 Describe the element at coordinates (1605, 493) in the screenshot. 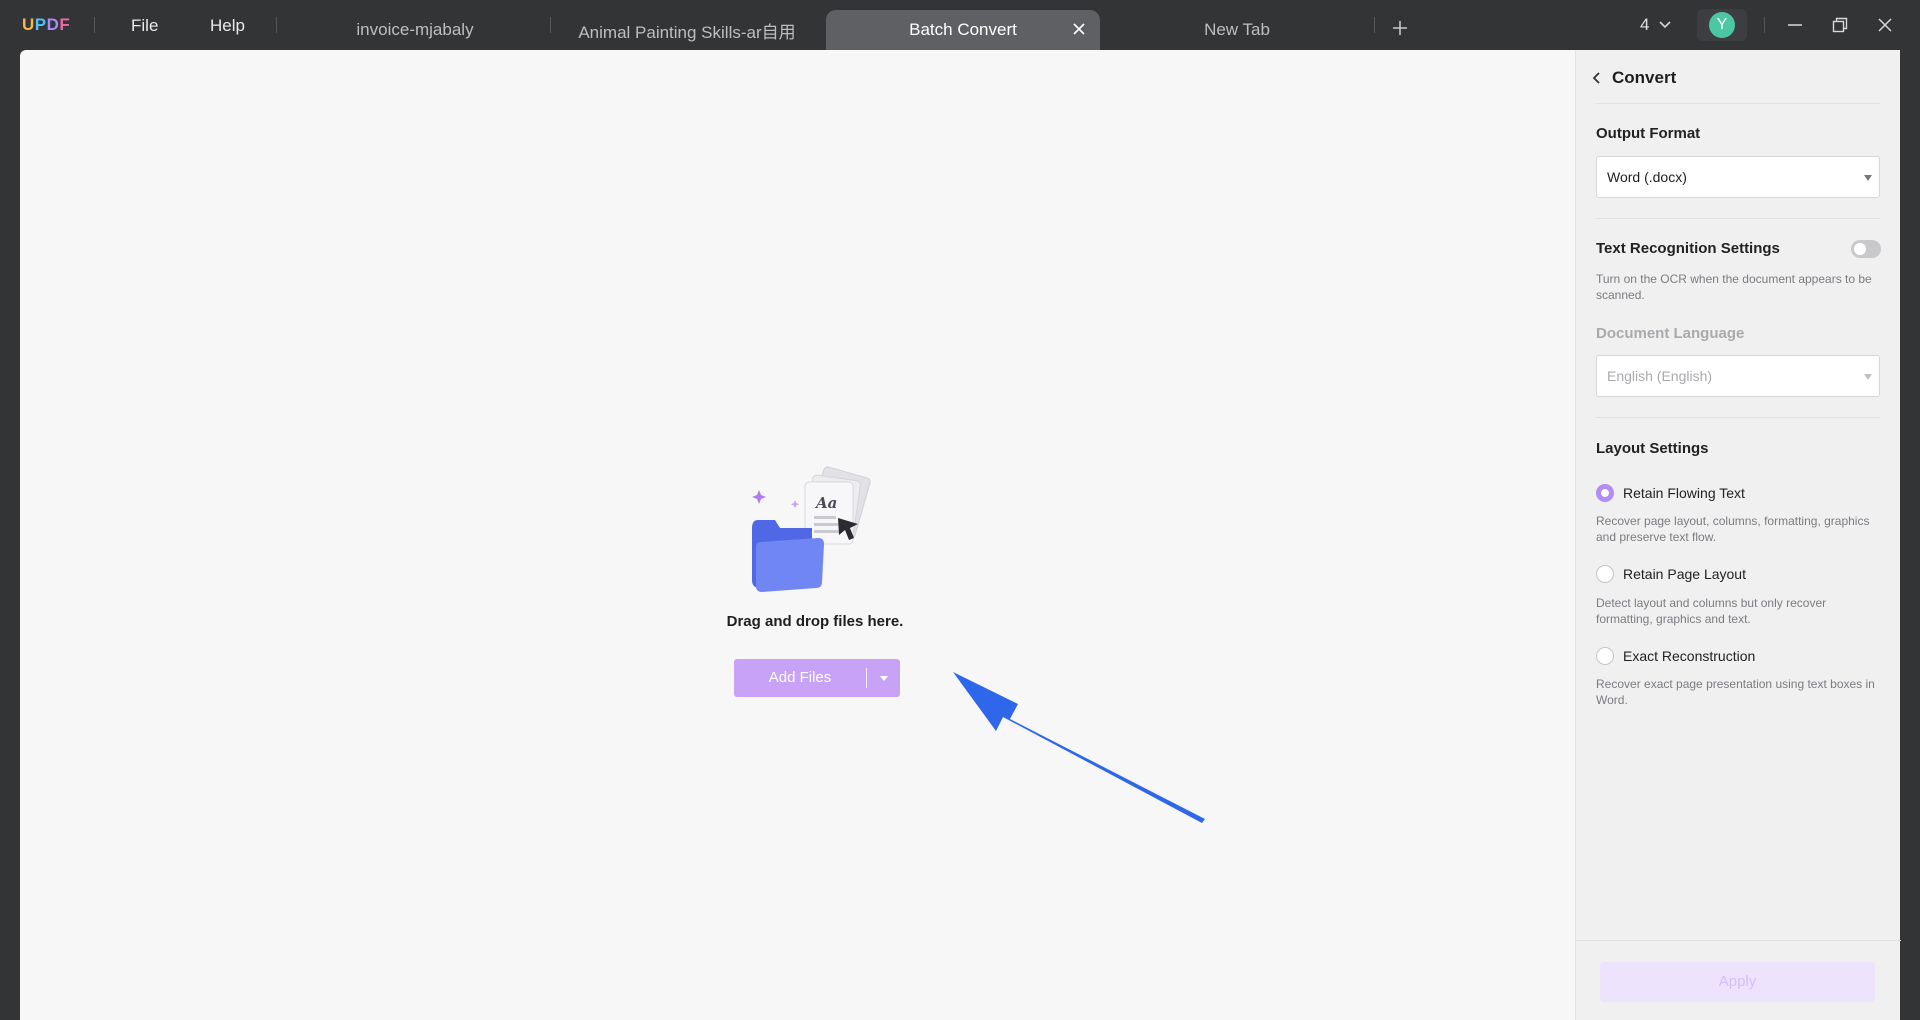

I see `radio-retain-flowing-text` at that location.